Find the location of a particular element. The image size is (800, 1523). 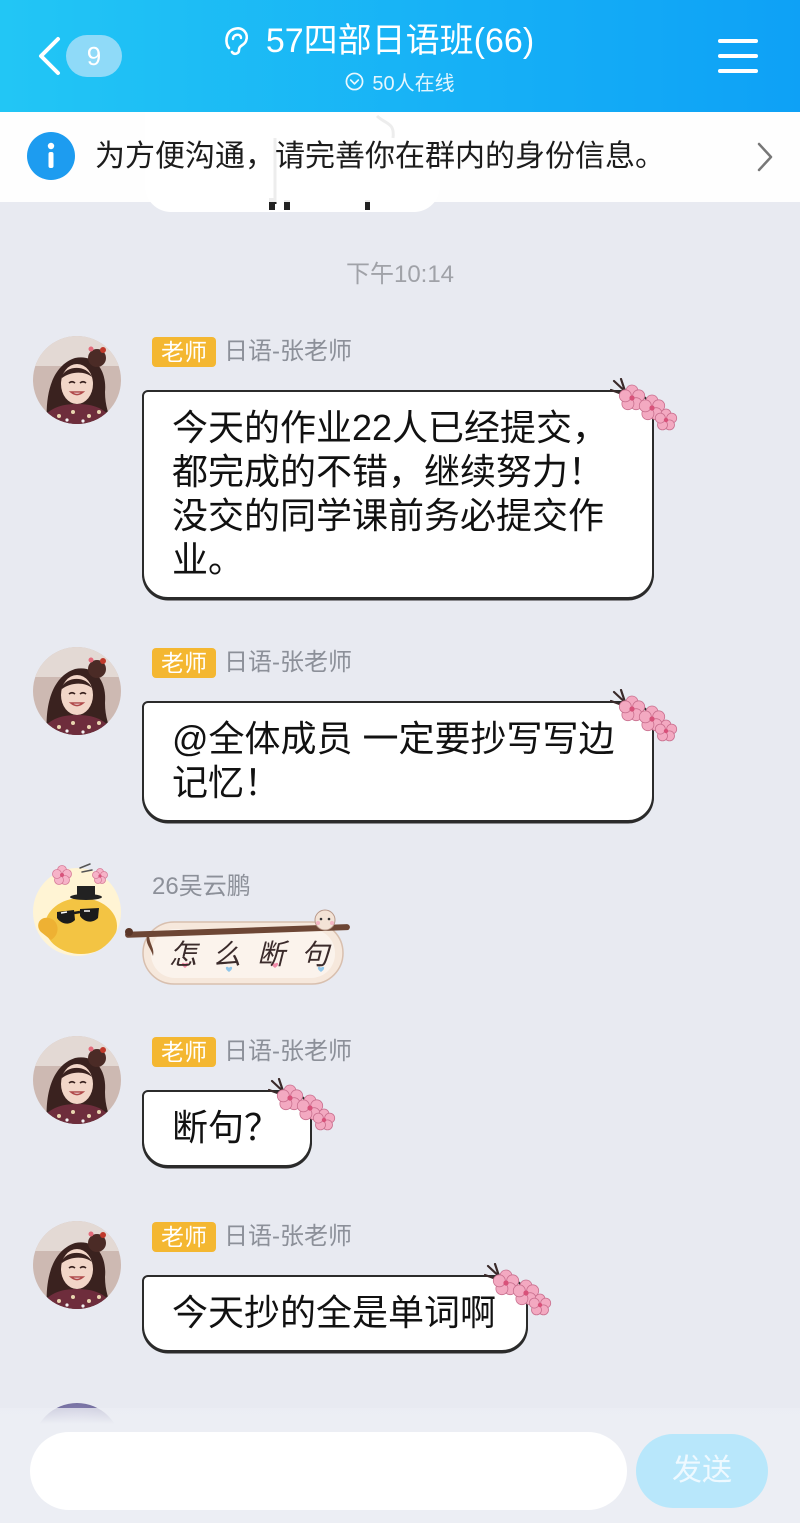

group-title-row: 57四部日语班(66) is located at coordinates (400, 41).